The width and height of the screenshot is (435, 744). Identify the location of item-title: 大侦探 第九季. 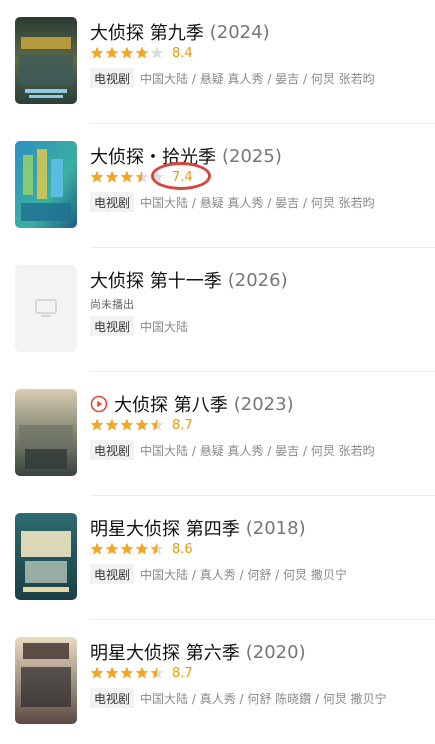
(147, 32).